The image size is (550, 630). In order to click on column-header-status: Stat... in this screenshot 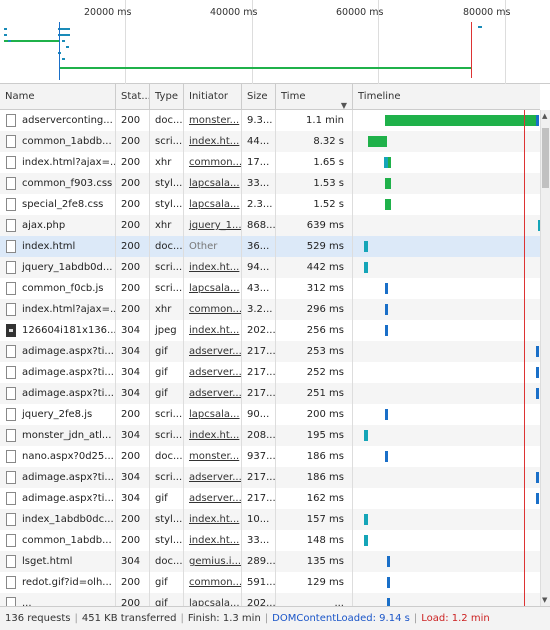, I will do `click(133, 97)`.